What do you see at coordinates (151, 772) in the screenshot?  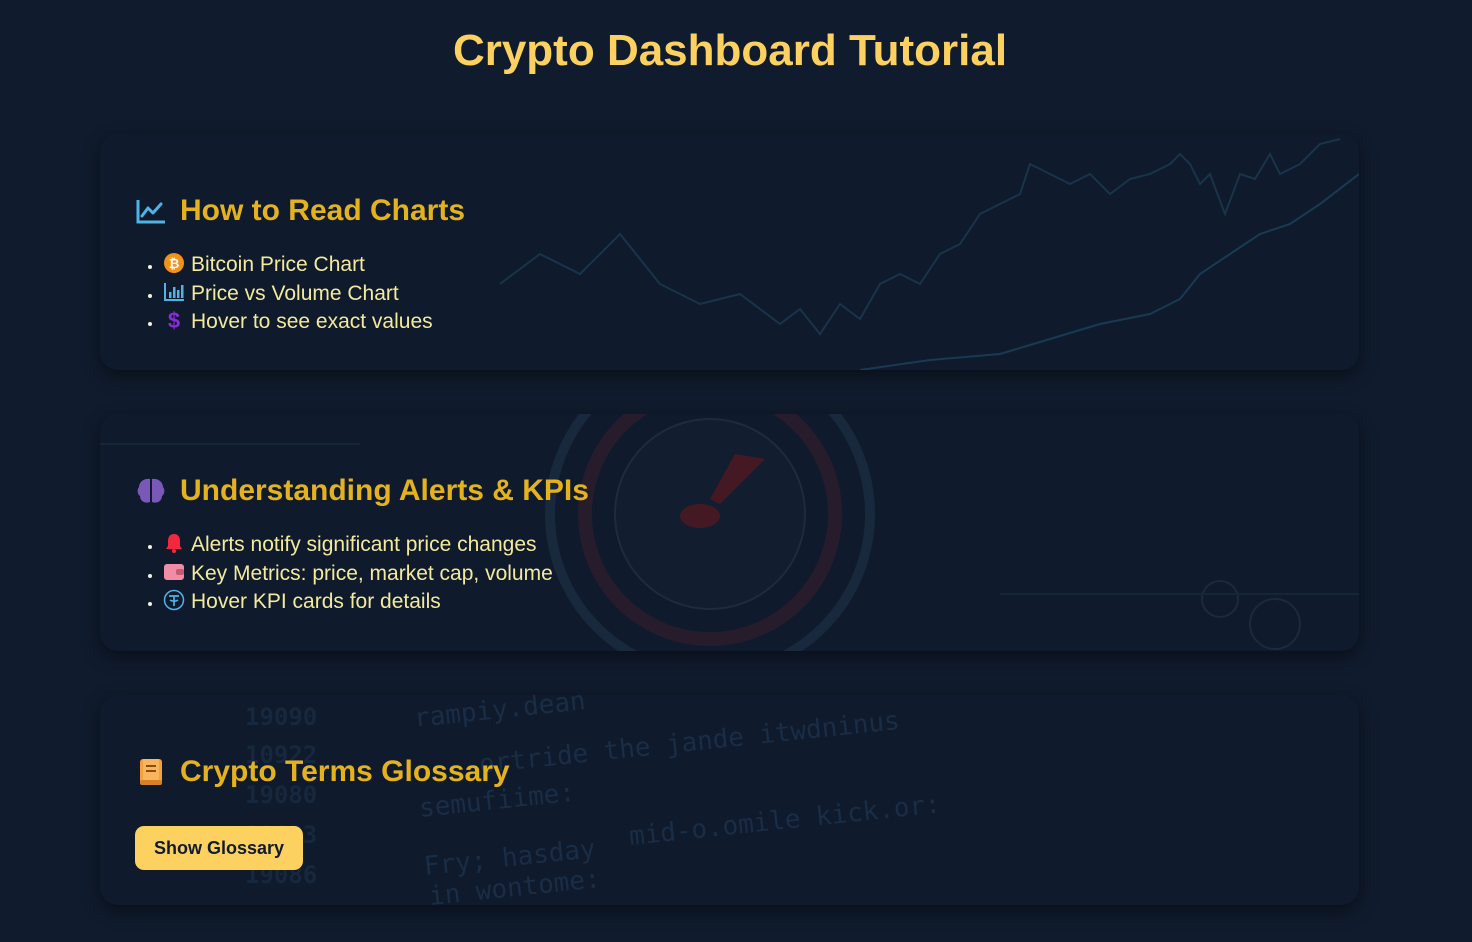 I see `book-icon` at bounding box center [151, 772].